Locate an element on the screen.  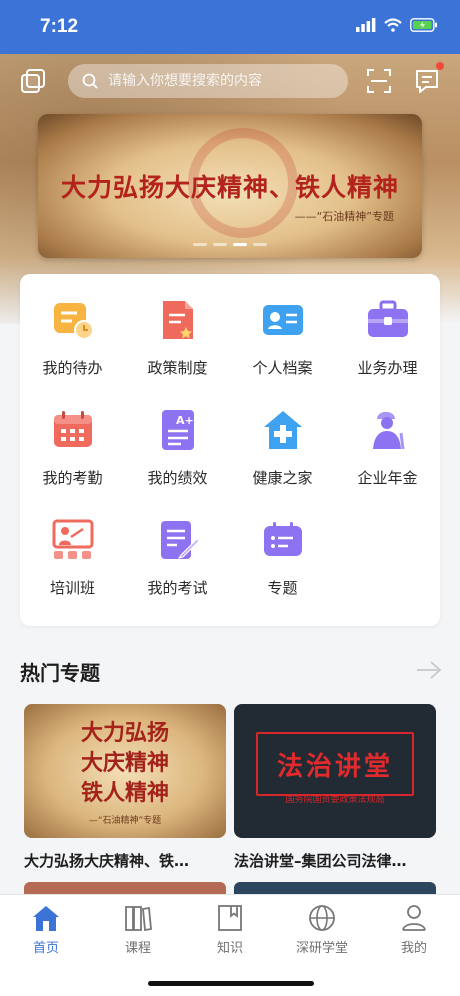
topic-card-image: 大力弘扬 大庆精神 铁人精神 —“石油精神”专题 is located at coordinates (125, 771).